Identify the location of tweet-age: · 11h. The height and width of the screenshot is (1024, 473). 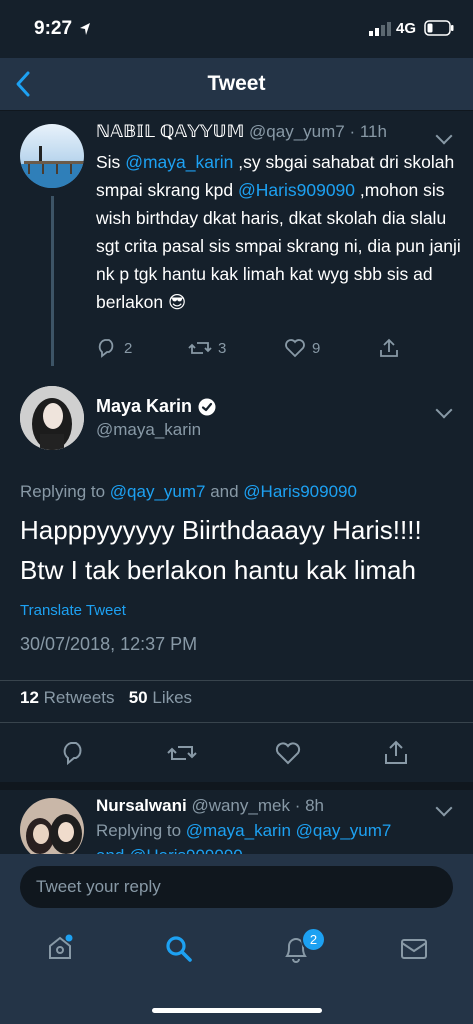
(368, 131).